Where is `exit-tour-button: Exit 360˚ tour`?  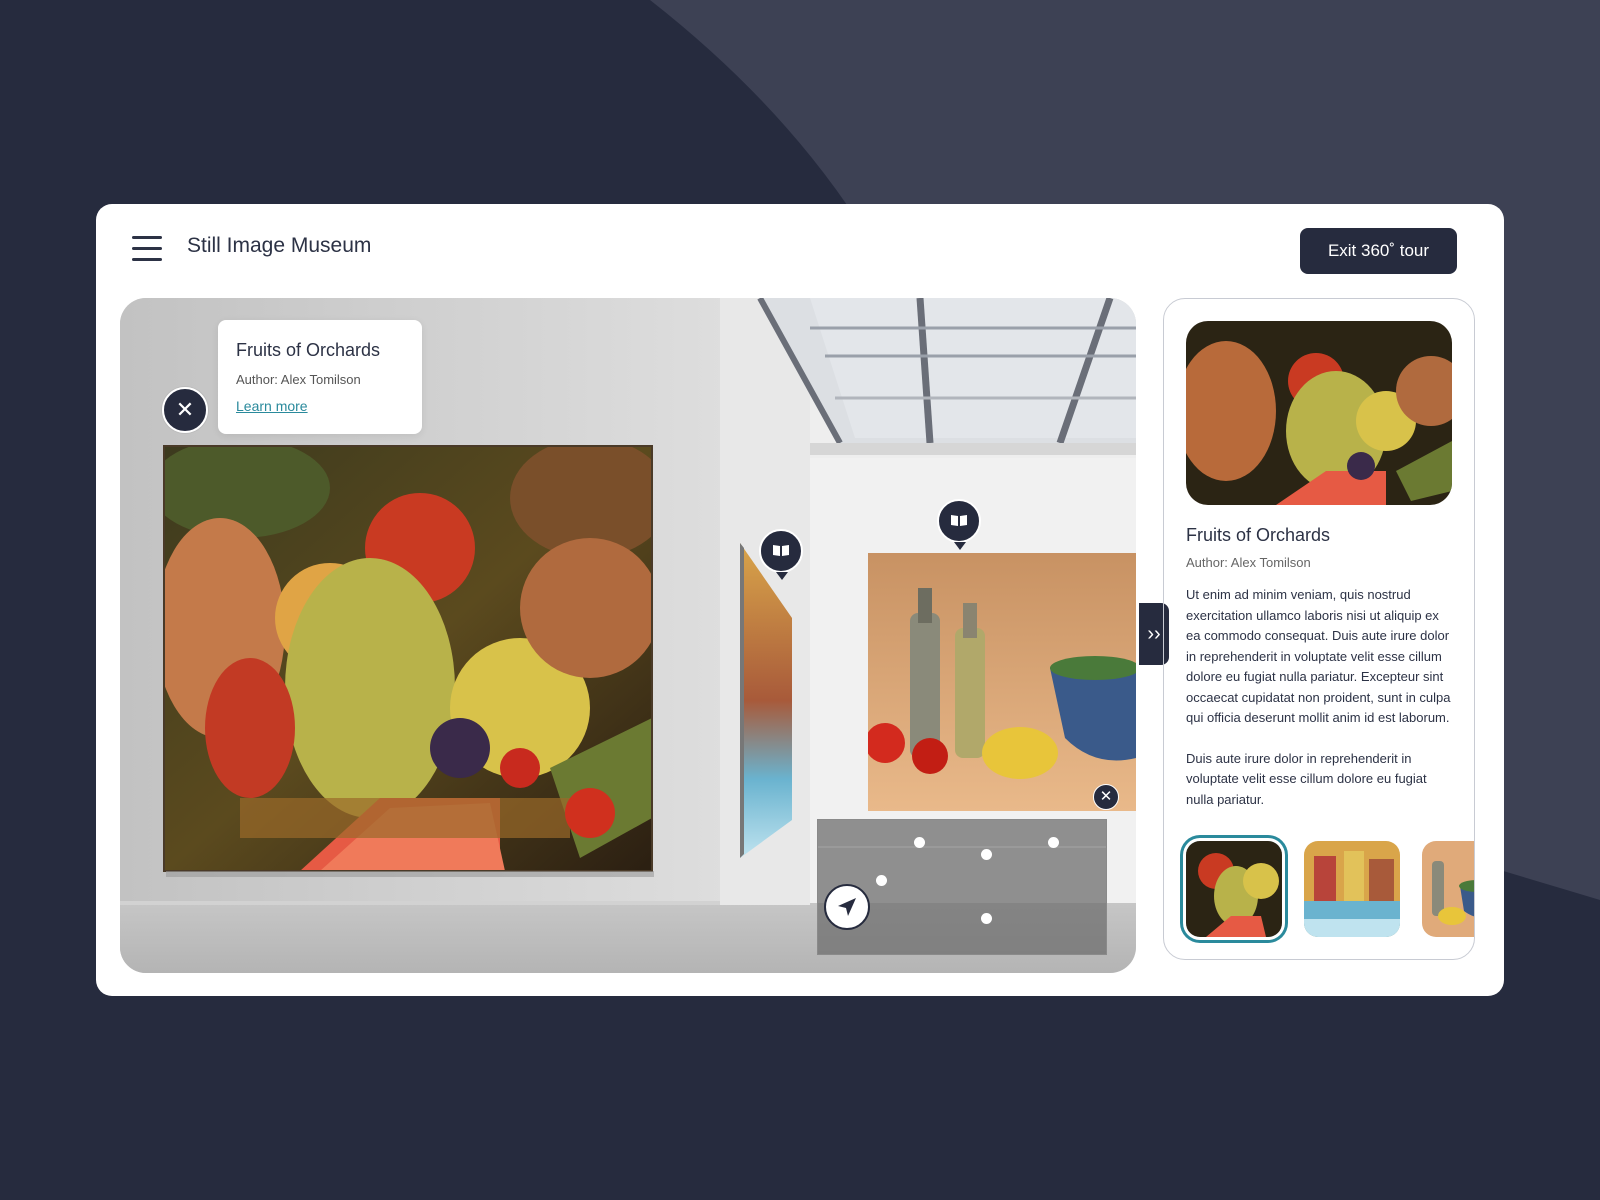 exit-tour-button: Exit 360˚ tour is located at coordinates (1378, 251).